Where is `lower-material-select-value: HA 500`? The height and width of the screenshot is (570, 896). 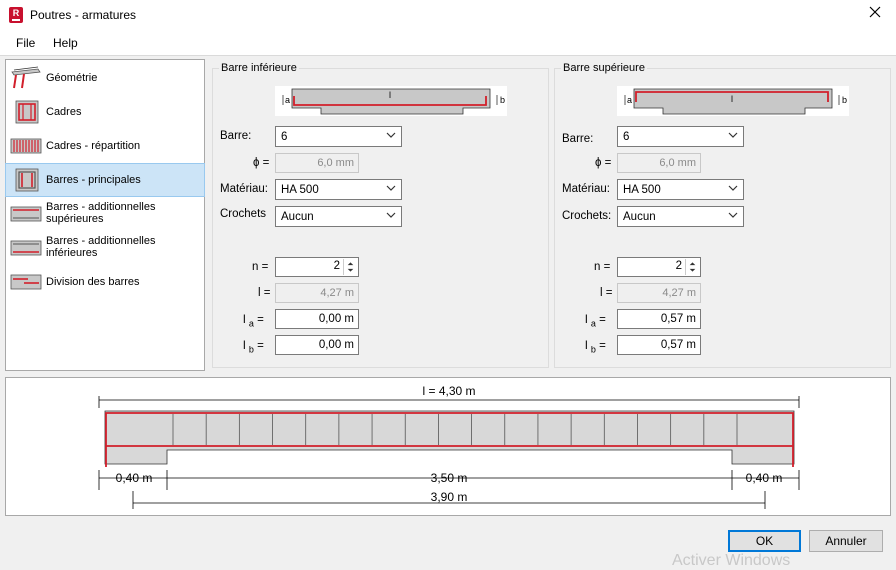
lower-material-select-value: HA 500 is located at coordinates (300, 190).